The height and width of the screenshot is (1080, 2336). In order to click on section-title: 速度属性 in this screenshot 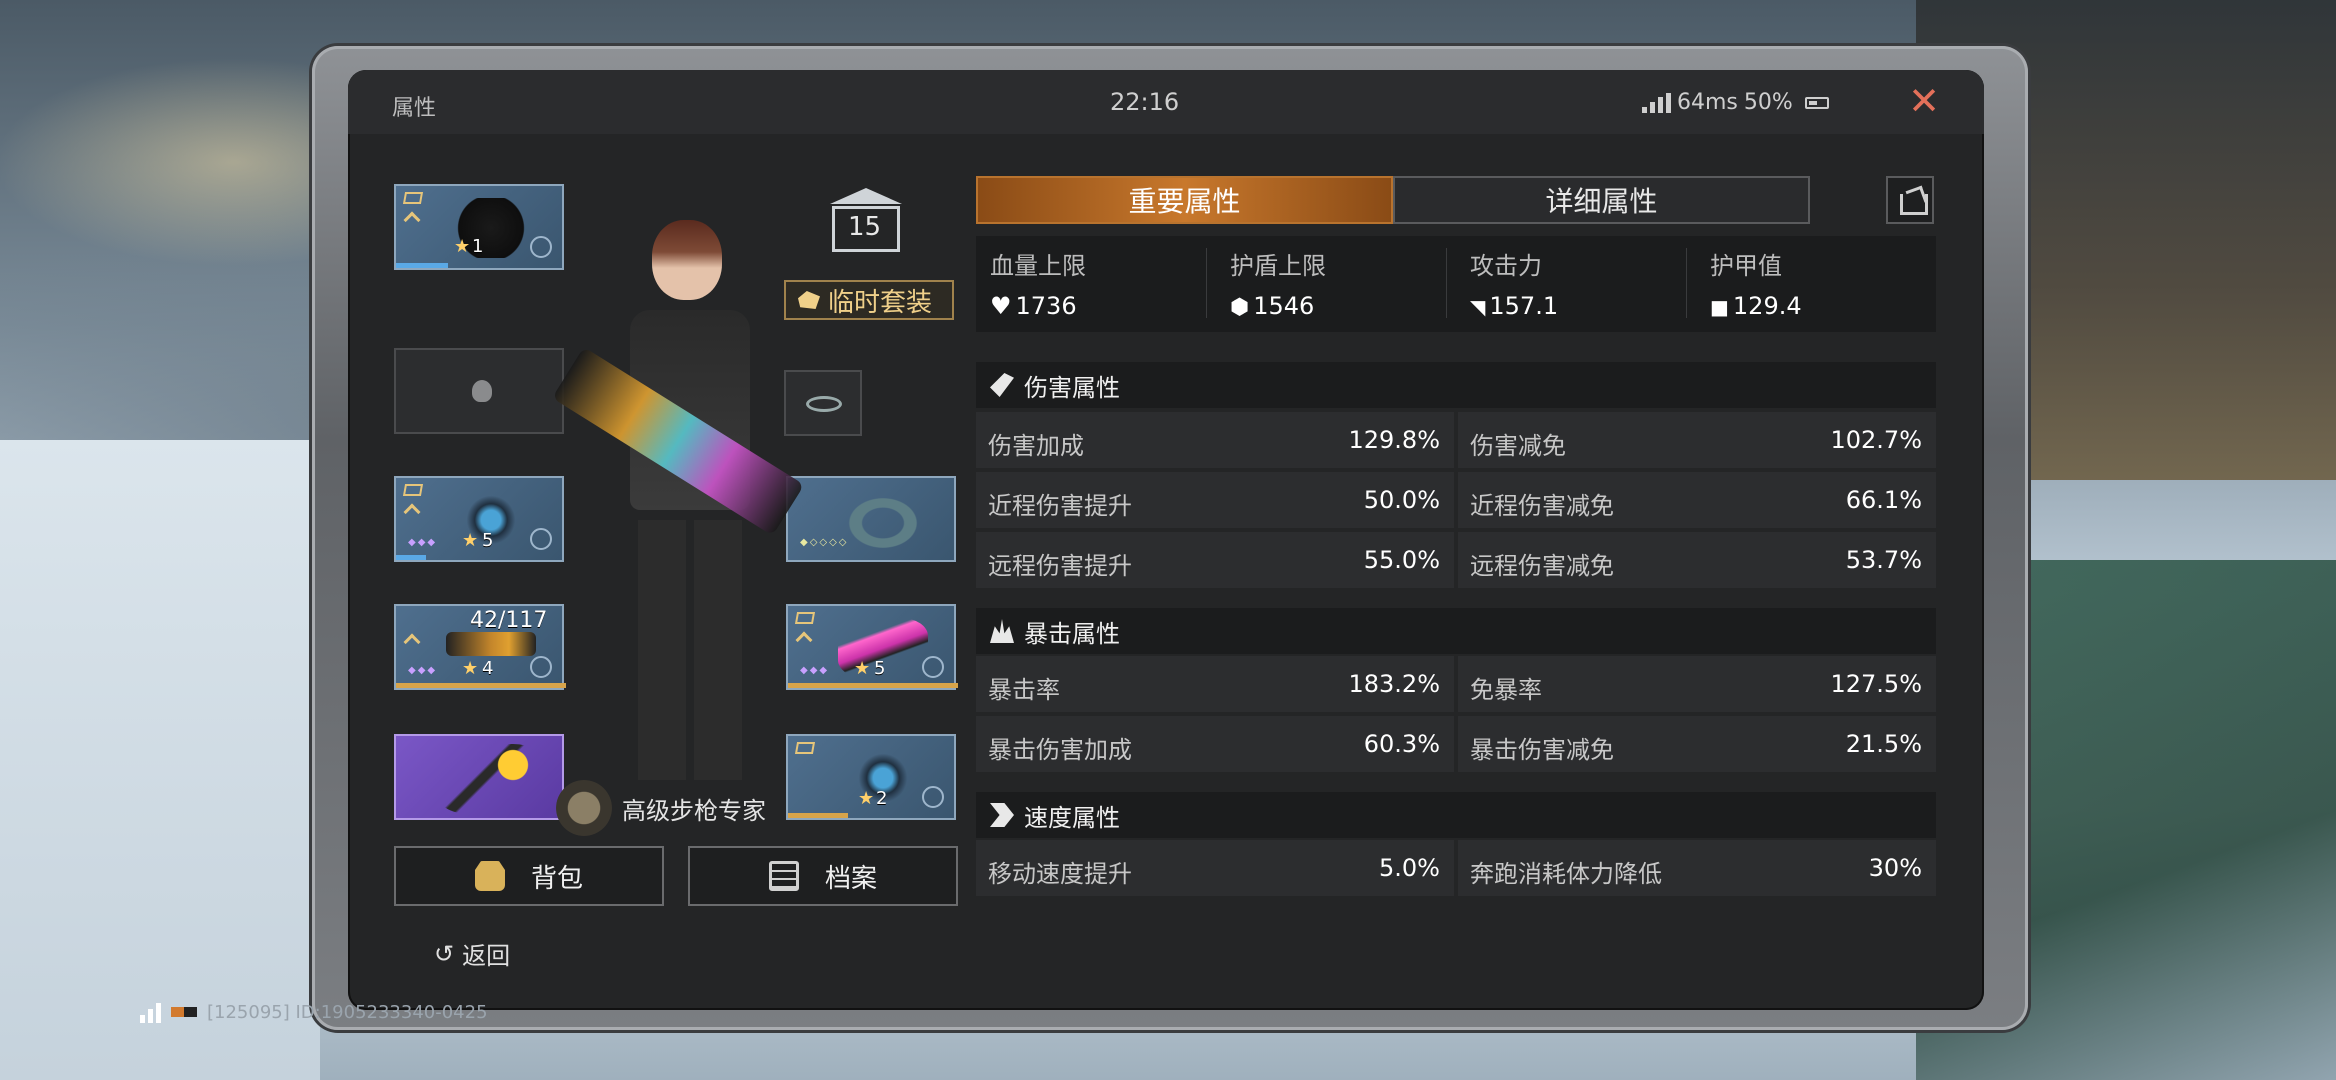, I will do `click(1072, 817)`.